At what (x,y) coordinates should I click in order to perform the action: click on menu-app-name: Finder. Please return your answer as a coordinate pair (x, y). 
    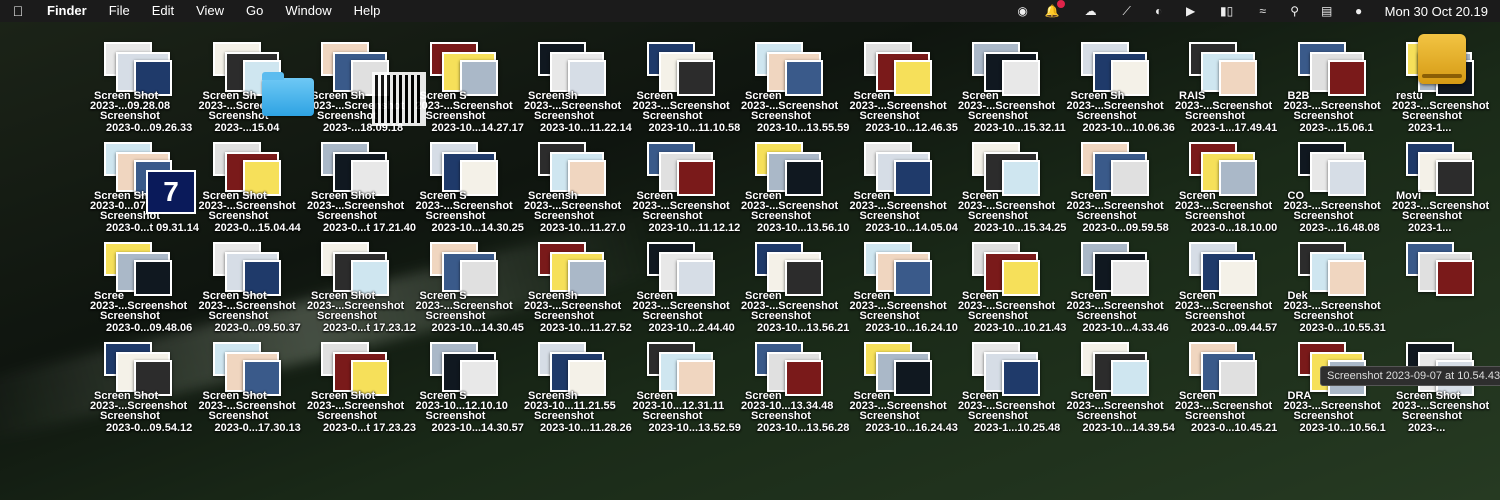
    Looking at the image, I should click on (67, 11).